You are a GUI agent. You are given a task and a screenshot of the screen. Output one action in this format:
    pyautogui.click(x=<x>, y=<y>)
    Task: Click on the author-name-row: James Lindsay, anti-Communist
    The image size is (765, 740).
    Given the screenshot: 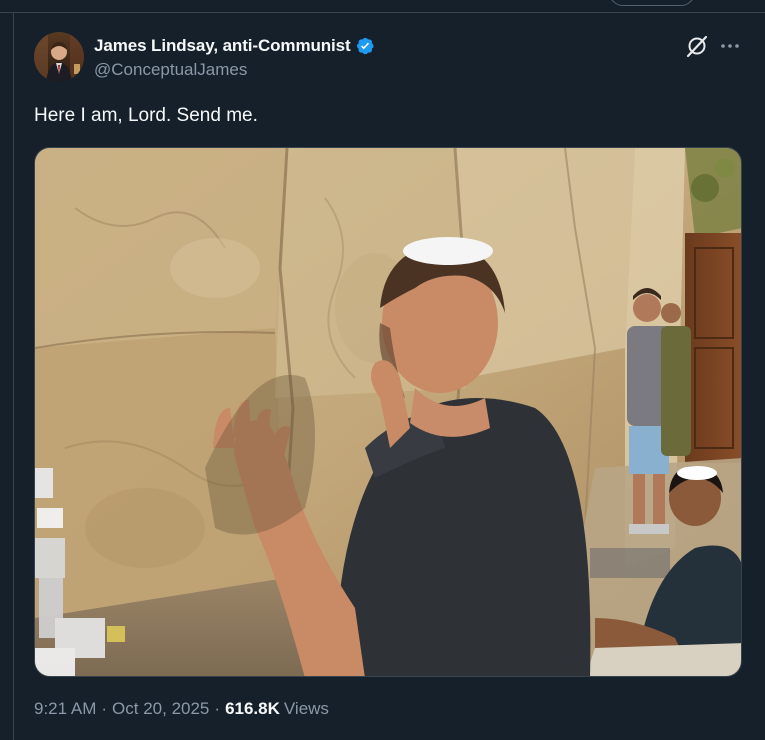 What is the action you would take?
    pyautogui.click(x=234, y=46)
    